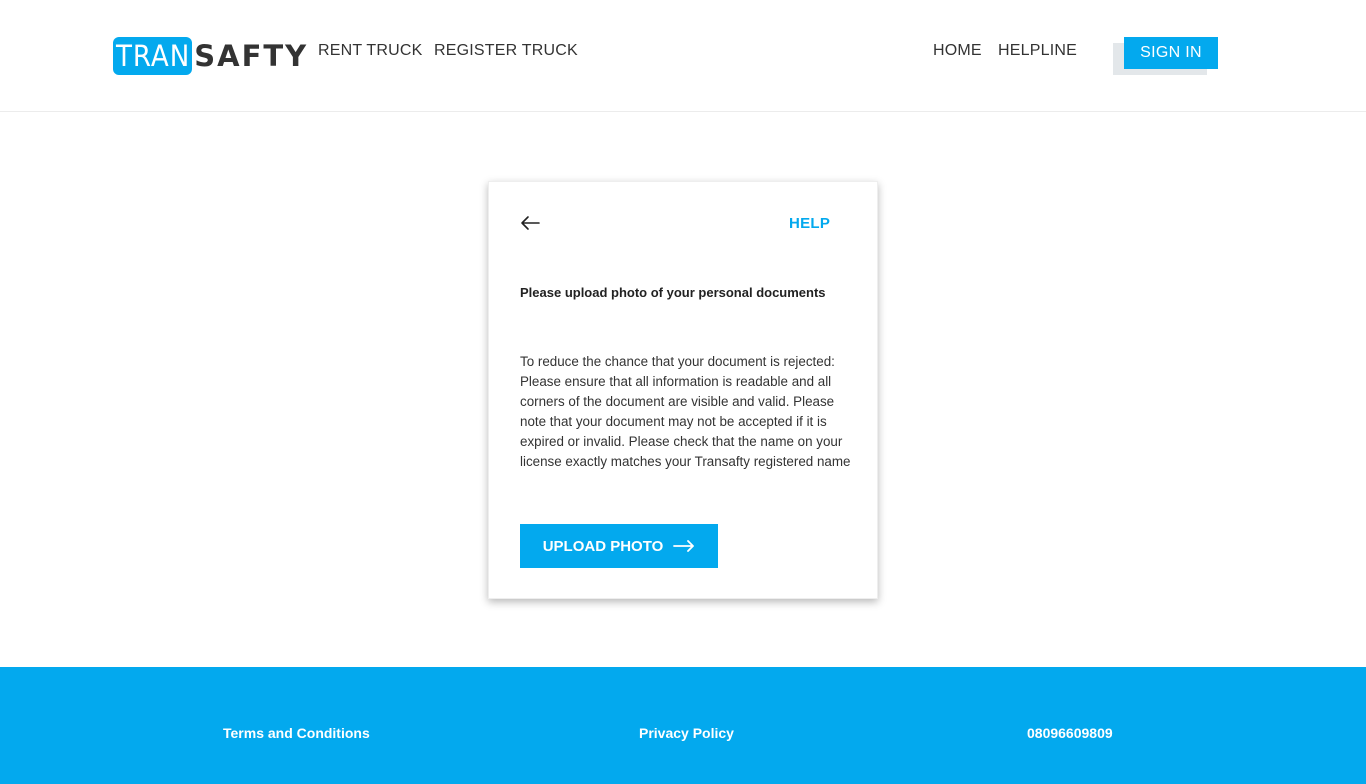  What do you see at coordinates (370, 51) in the screenshot?
I see `nav-rent-truck: RENT TRUCK` at bounding box center [370, 51].